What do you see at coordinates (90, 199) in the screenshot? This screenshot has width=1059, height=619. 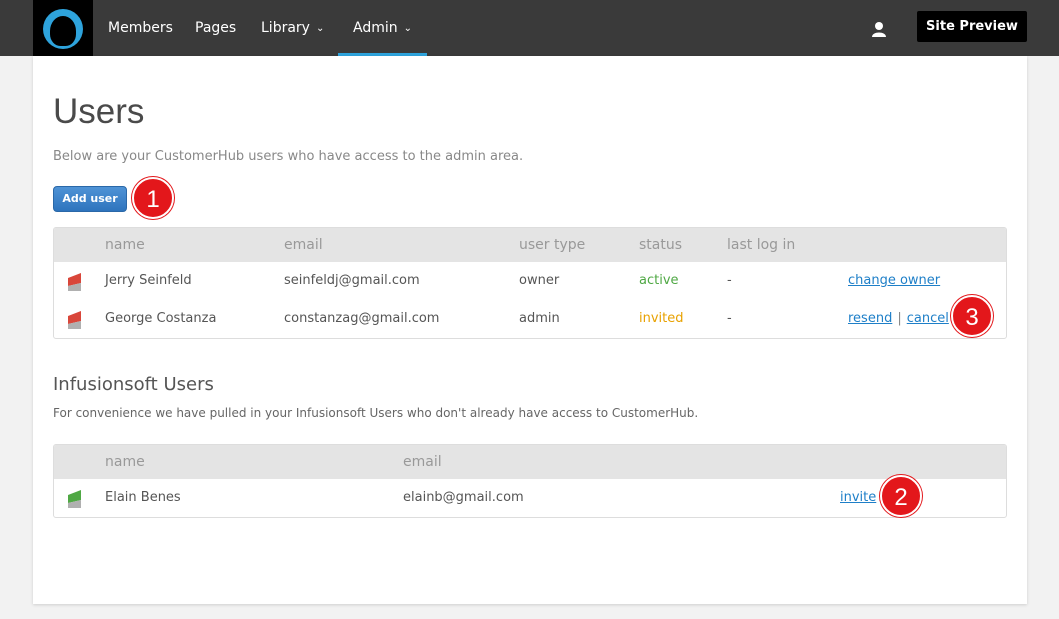 I see `add-user-button: Add user` at bounding box center [90, 199].